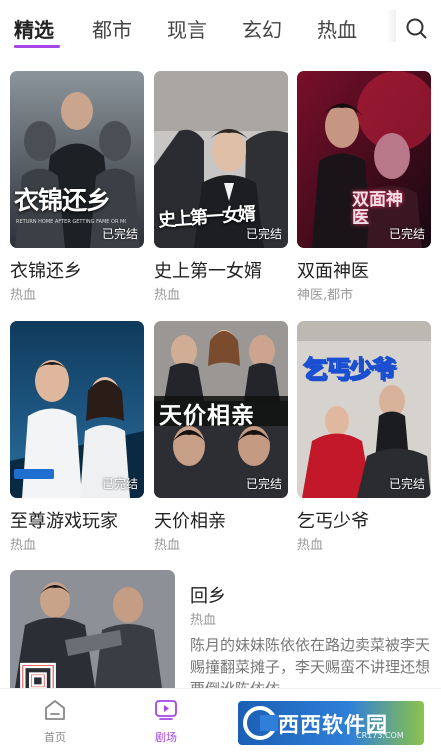 The height and width of the screenshot is (753, 441). What do you see at coordinates (37, 46) in the screenshot?
I see `active-tab-indicator` at bounding box center [37, 46].